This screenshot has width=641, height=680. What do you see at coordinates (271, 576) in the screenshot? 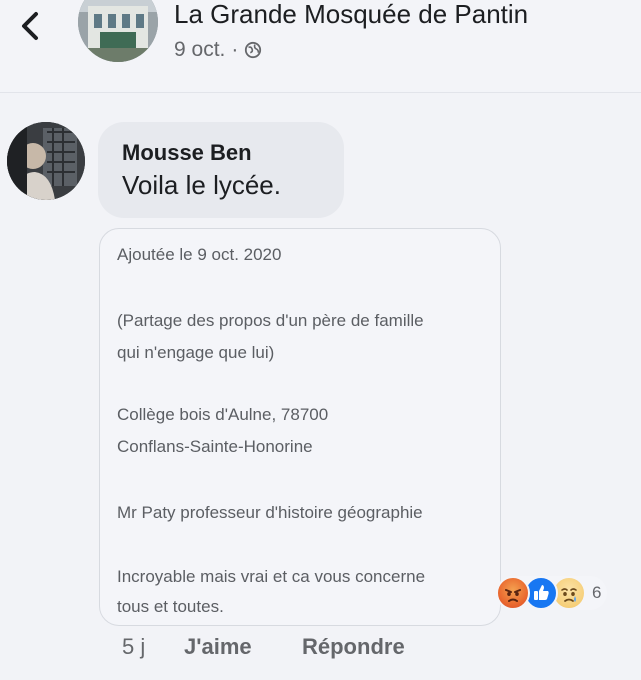
I see `card-line-message-1: Incroyable mais vrai et ca vous concerne` at bounding box center [271, 576].